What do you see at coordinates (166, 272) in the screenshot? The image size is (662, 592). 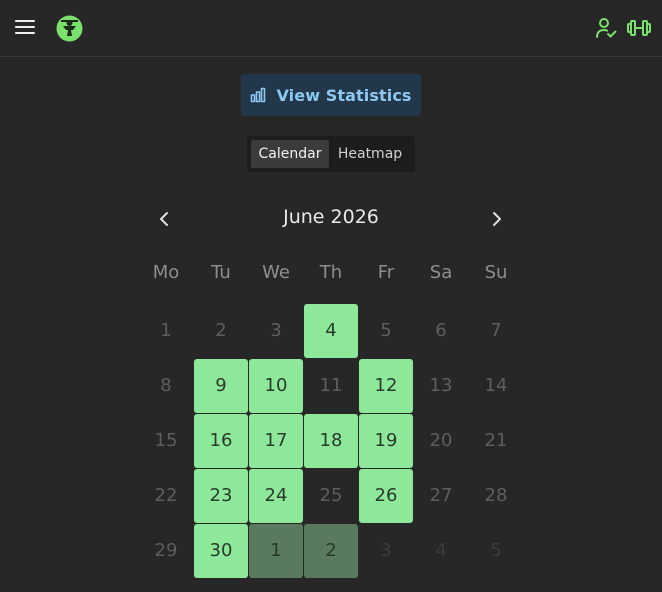 I see `weekday-label: Mo` at bounding box center [166, 272].